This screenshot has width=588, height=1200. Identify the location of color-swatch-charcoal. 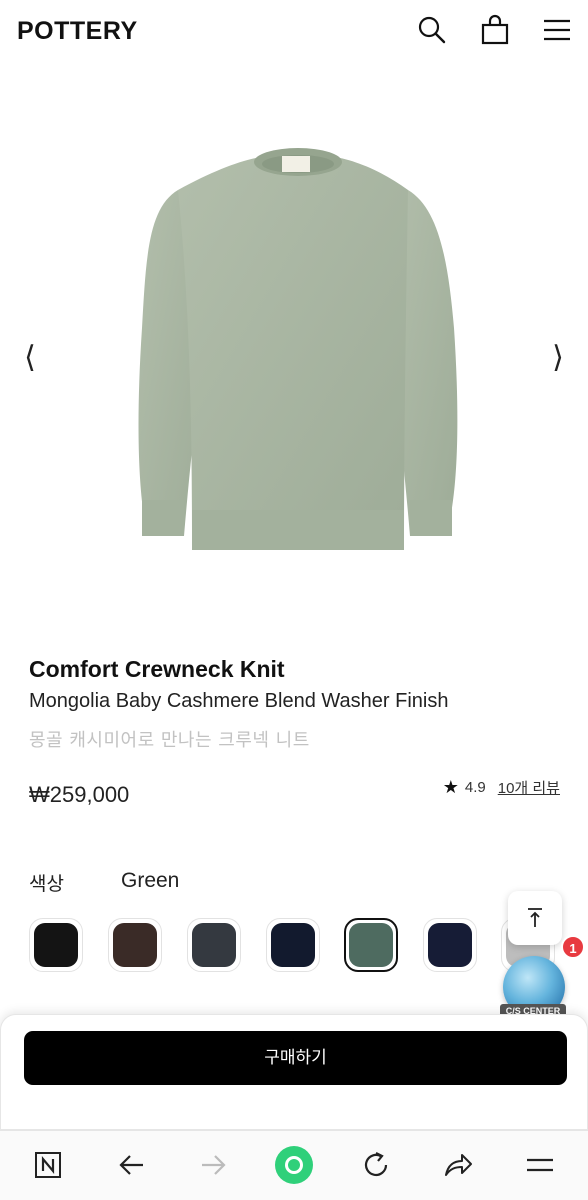
(214, 945).